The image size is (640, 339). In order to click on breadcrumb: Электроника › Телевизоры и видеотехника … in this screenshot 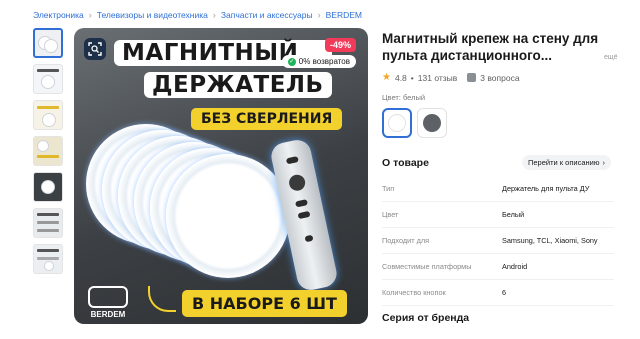, I will do `click(197, 15)`.